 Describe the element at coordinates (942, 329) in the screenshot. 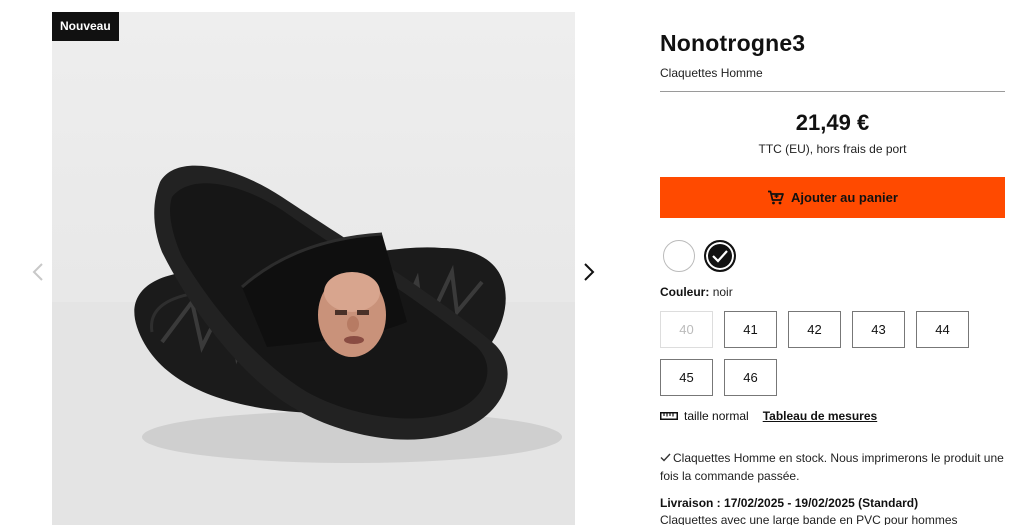

I see `size-option-44: 44` at that location.